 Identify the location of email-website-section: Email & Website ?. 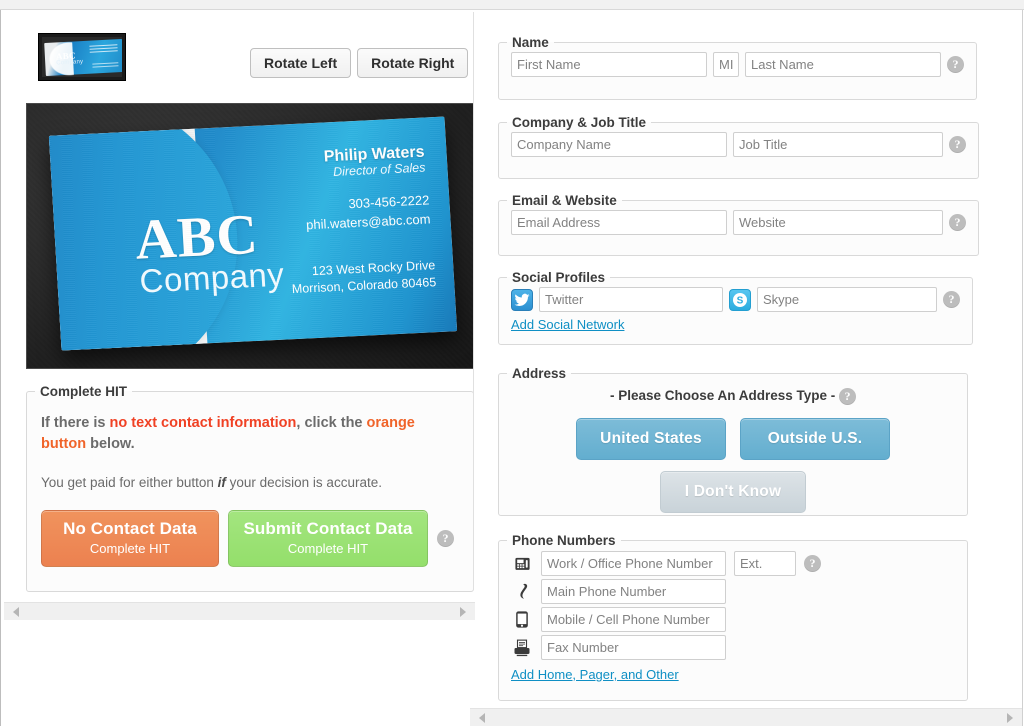
(738, 224).